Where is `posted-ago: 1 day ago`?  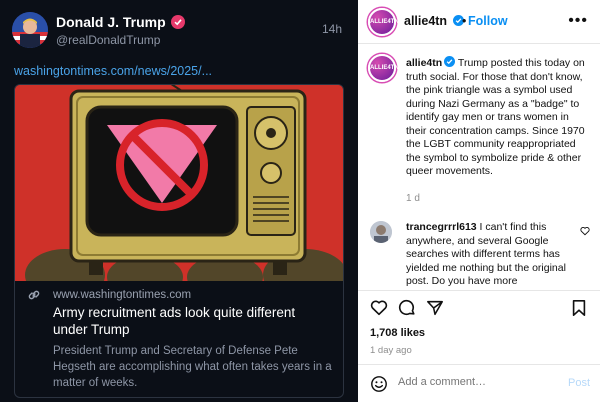
posted-ago: 1 day ago is located at coordinates (391, 350).